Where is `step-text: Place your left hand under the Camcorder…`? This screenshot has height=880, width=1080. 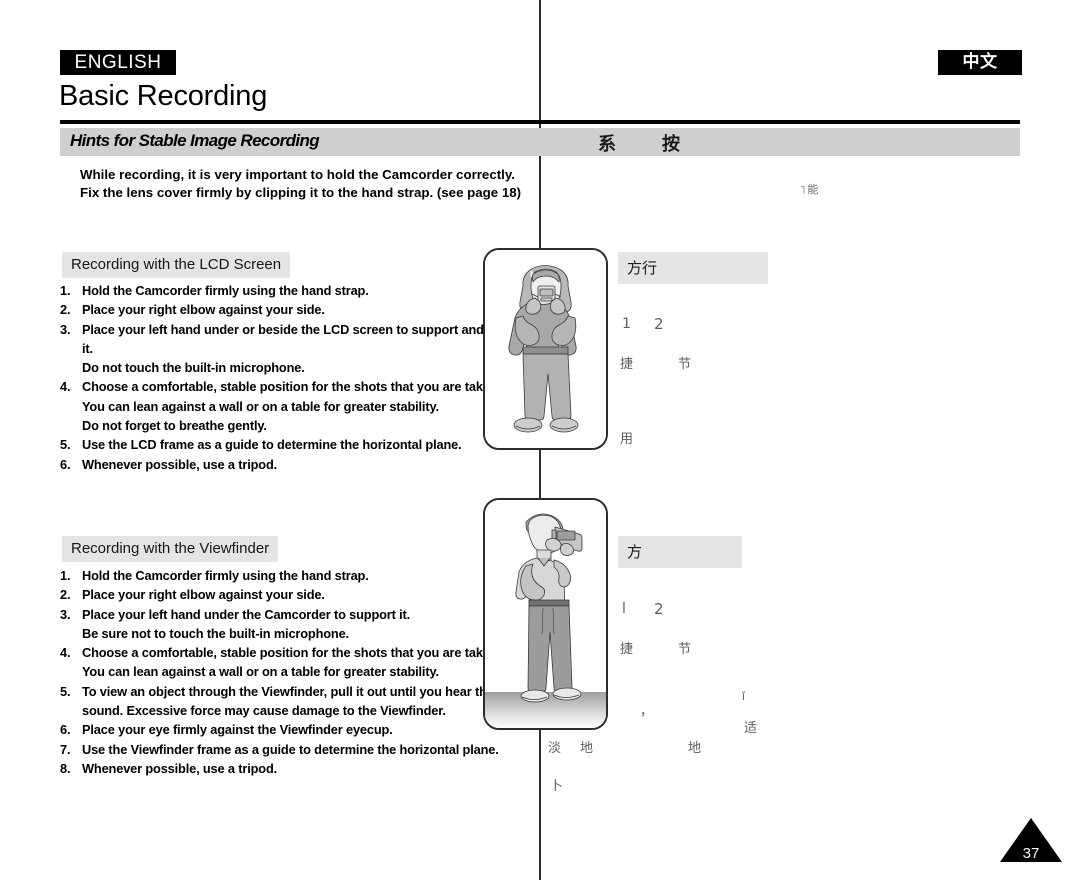 step-text: Place your left hand under the Camcorder… is located at coordinates (246, 614).